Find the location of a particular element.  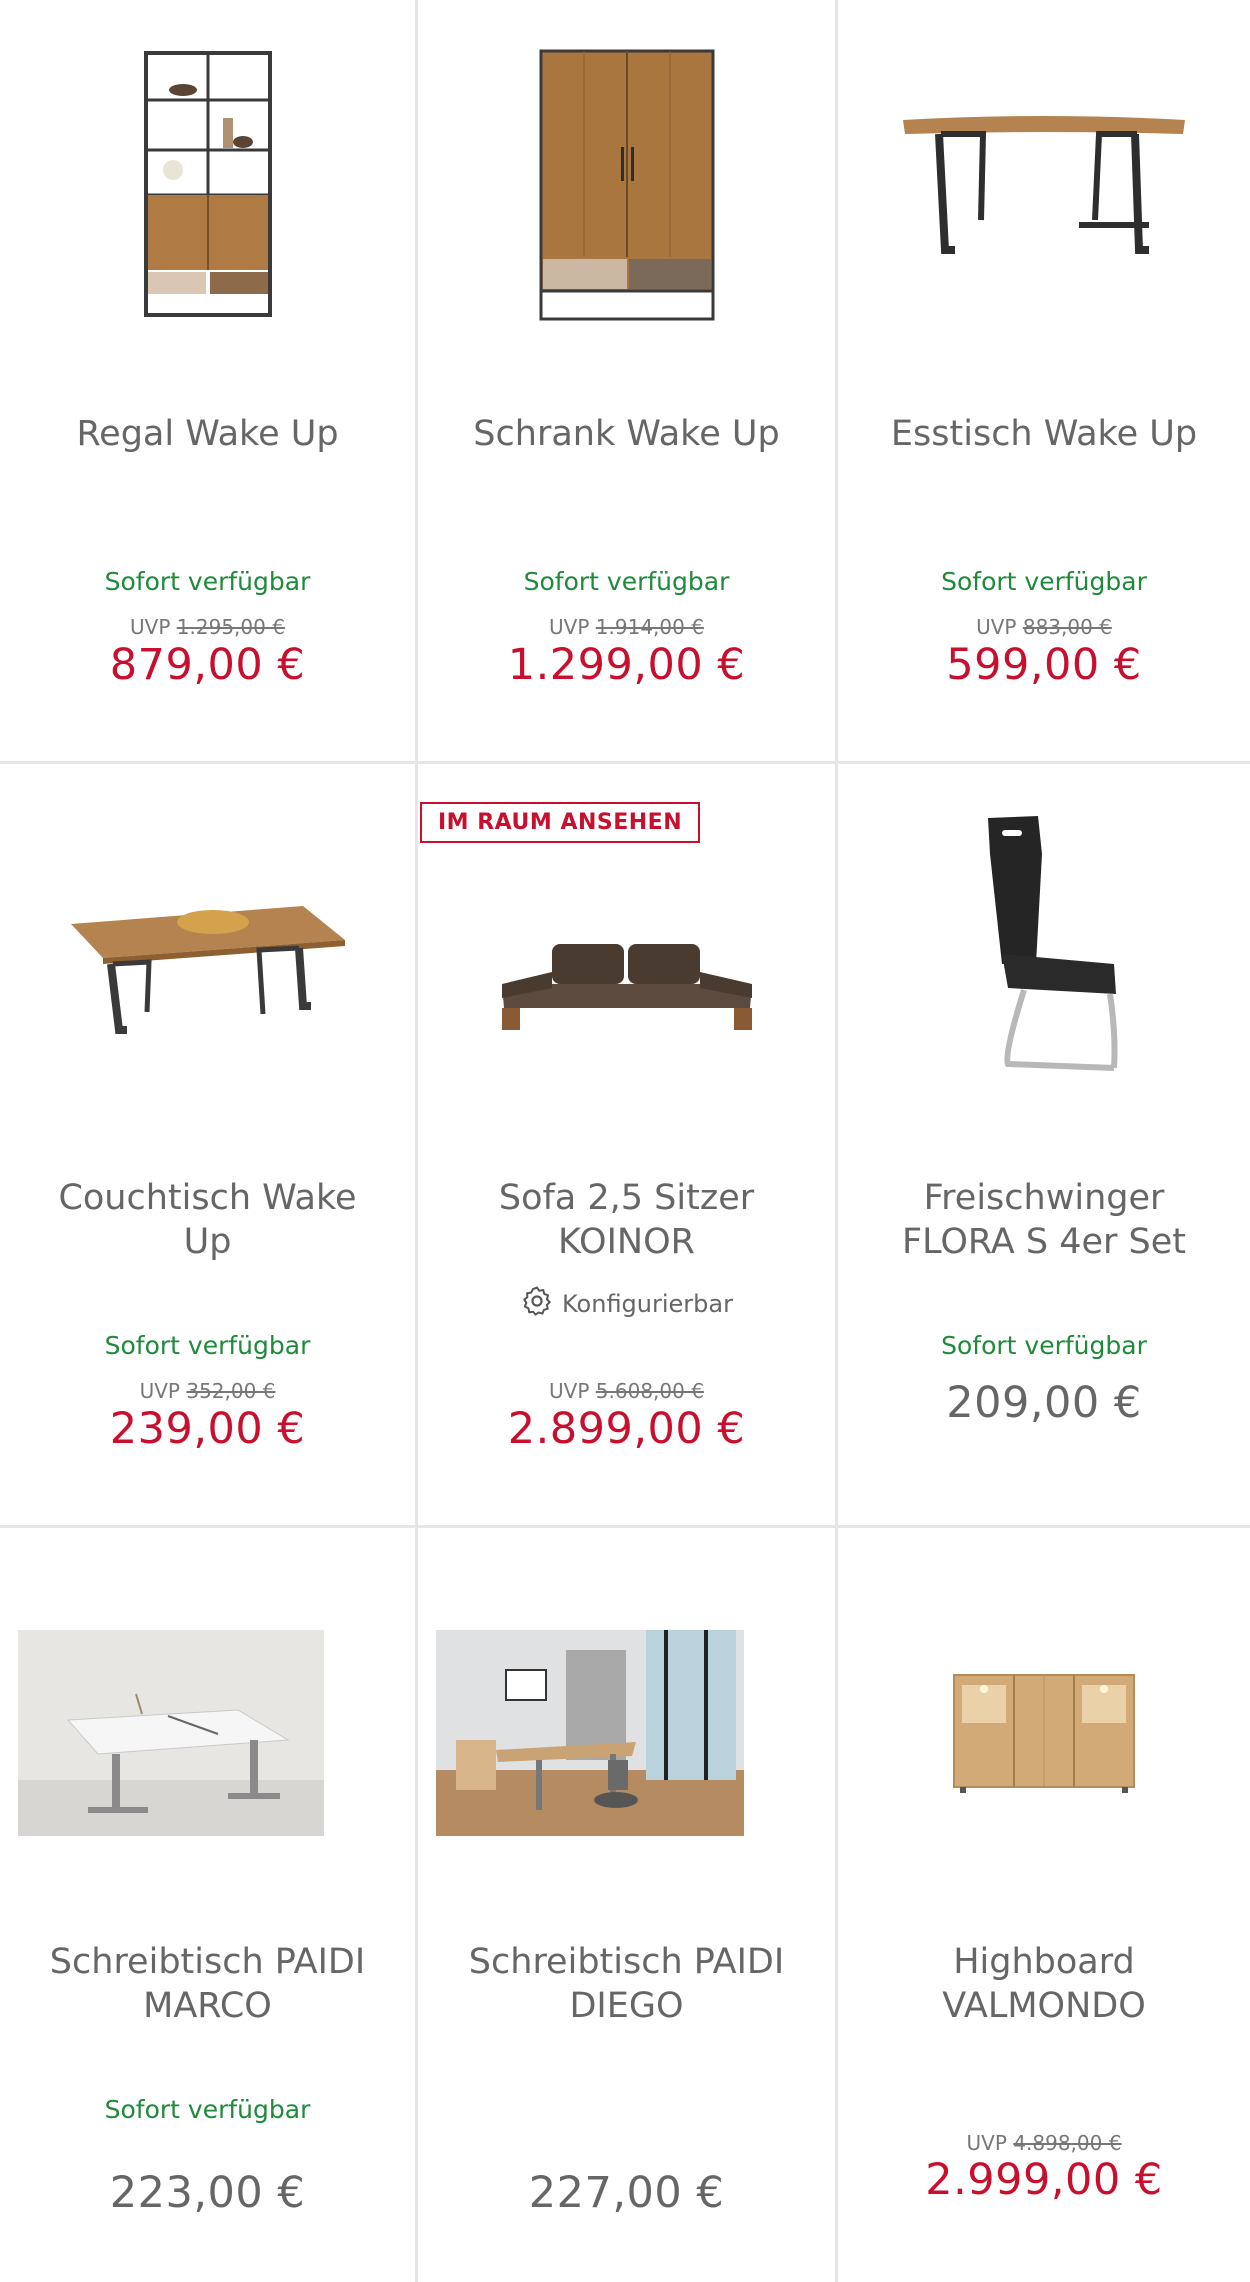

uvp-price: UVP 5.608,00 € is located at coordinates (626, 1391).